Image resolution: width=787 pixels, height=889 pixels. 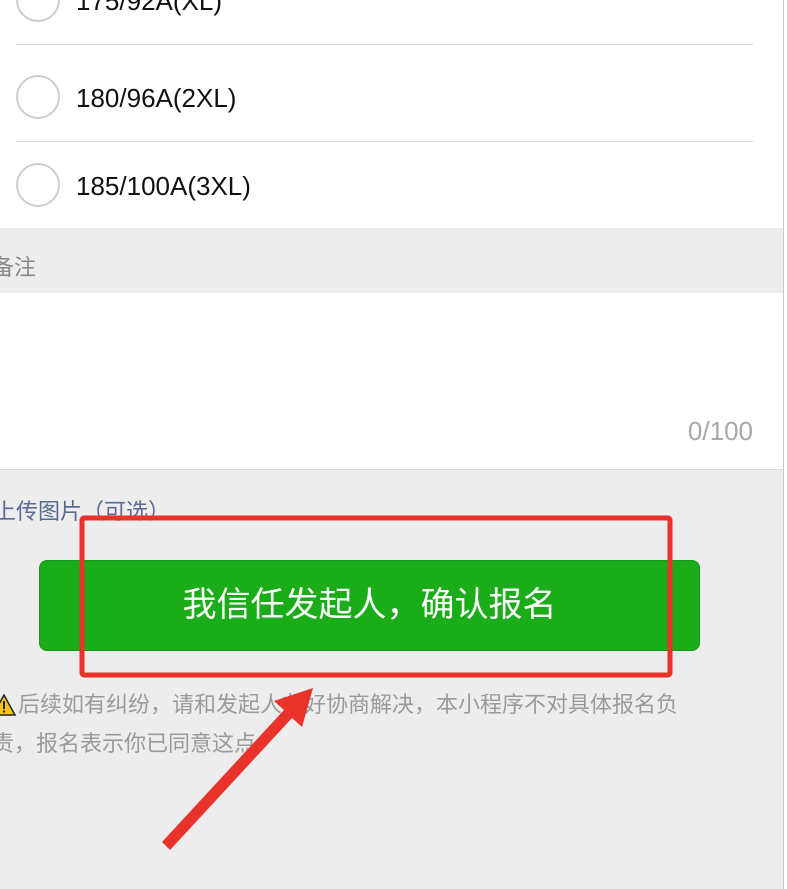 What do you see at coordinates (348, 705) in the screenshot?
I see `disclaimer-line-1: 后续如有纠纷，请和发起人友好协商解决，本小程序不对具体报名负` at bounding box center [348, 705].